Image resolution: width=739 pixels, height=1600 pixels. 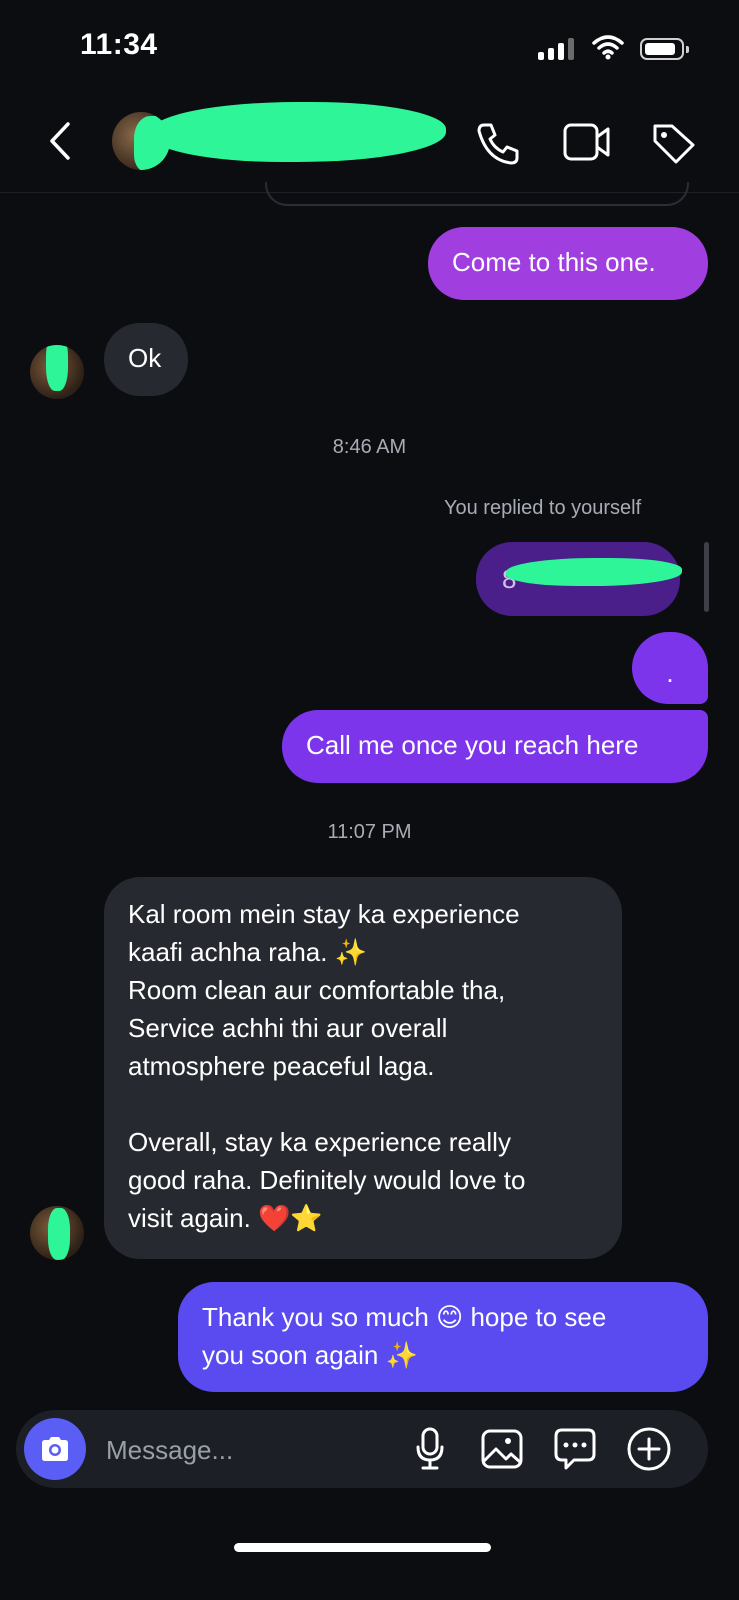 What do you see at coordinates (362, 1547) in the screenshot?
I see `home-indicator` at bounding box center [362, 1547].